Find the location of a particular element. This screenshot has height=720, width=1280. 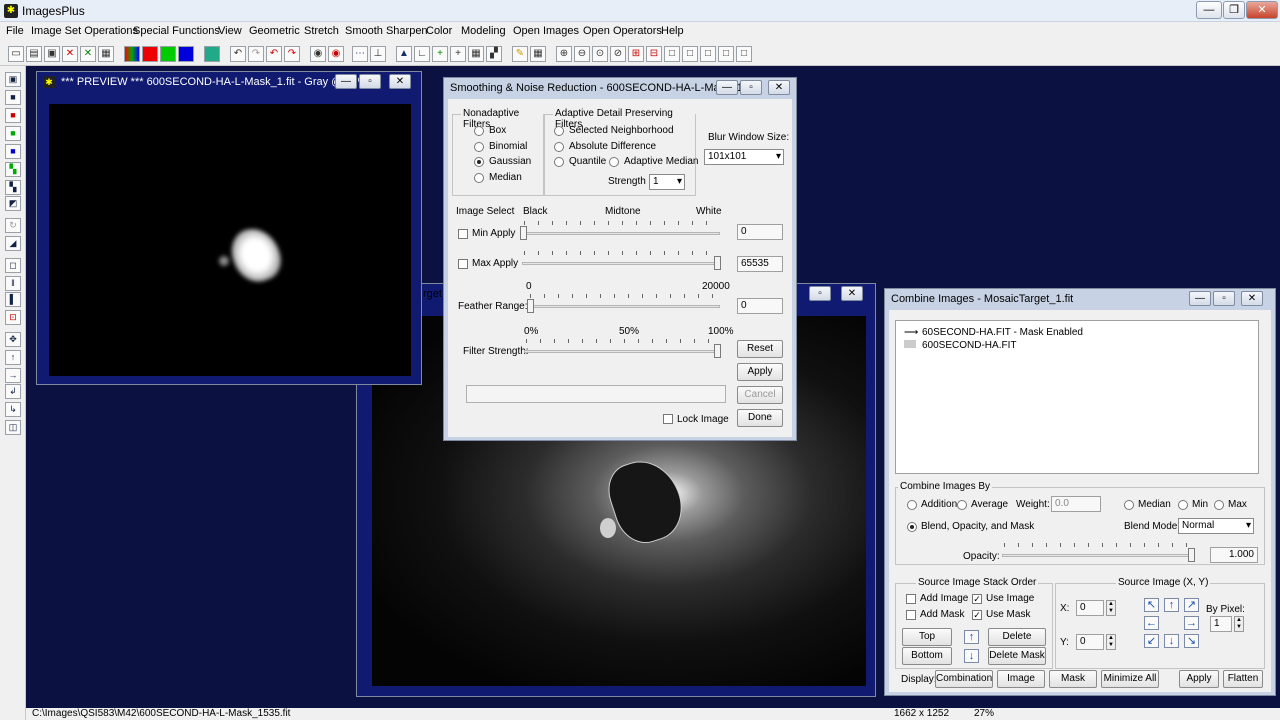

move-up-icon: ↑ is located at coordinates (971, 637).